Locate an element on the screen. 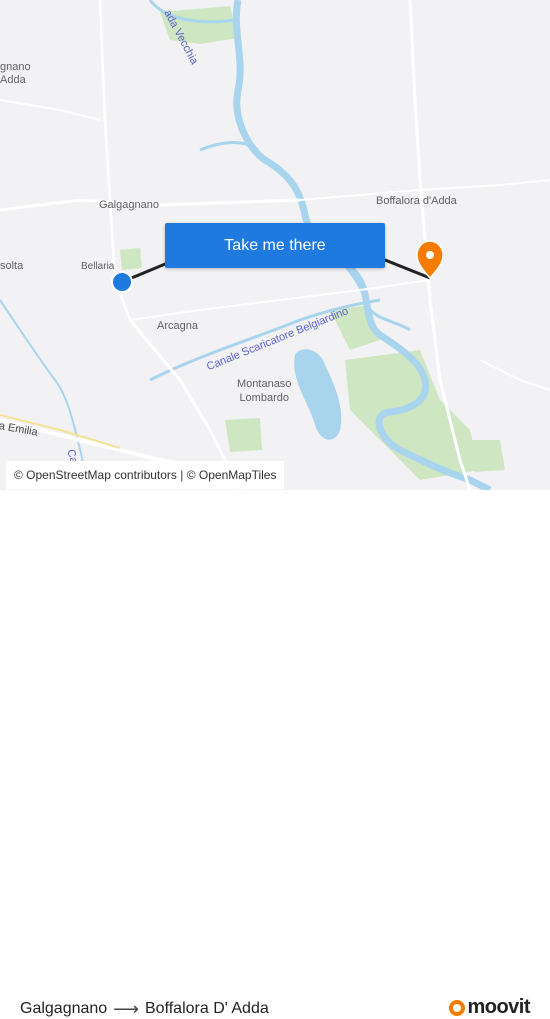  place-label: Boffalora d'Adda is located at coordinates (416, 201).